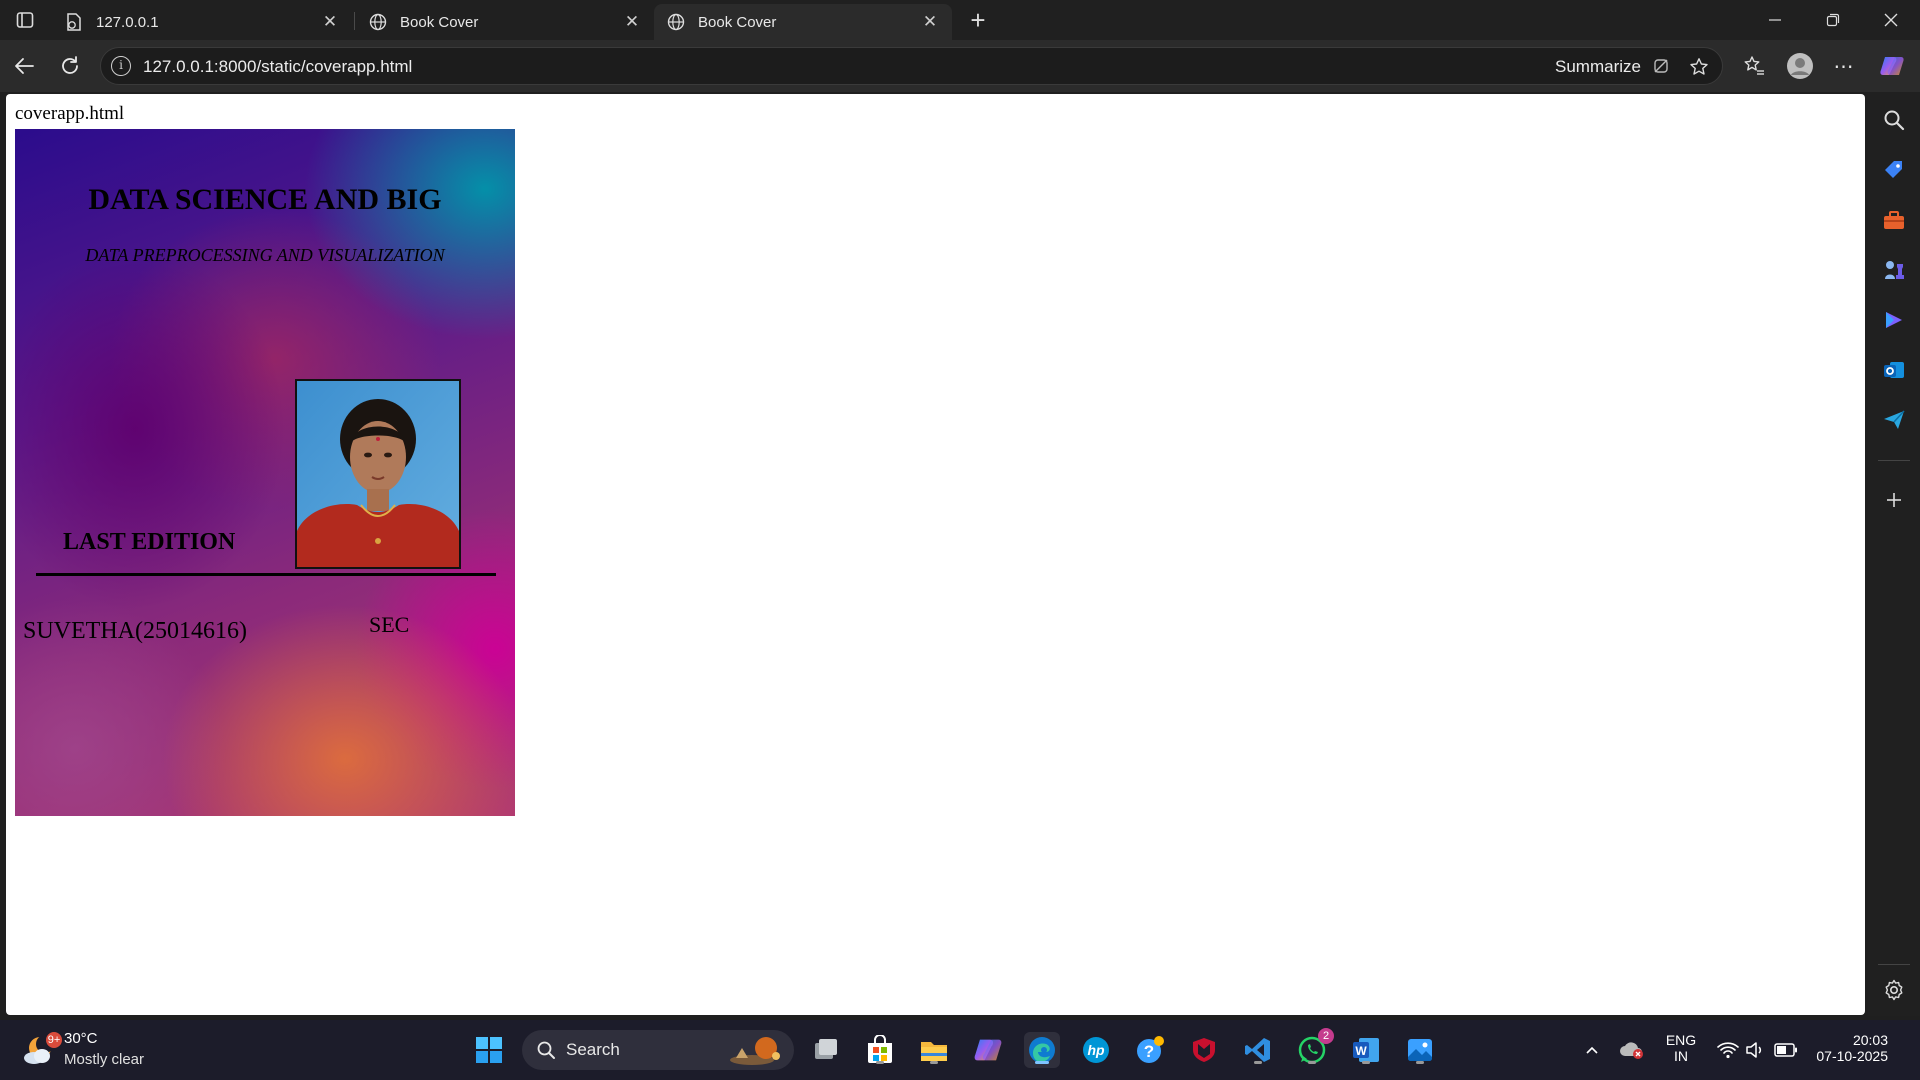  I want to click on close-window-button, so click(1891, 20).